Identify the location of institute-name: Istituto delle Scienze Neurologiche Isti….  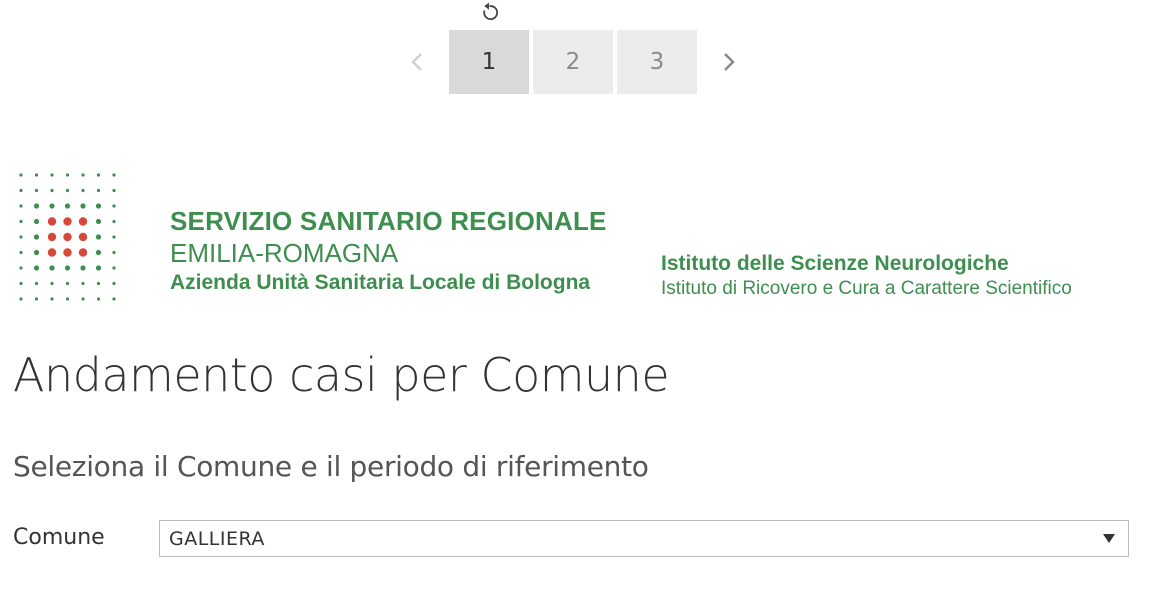
(866, 275).